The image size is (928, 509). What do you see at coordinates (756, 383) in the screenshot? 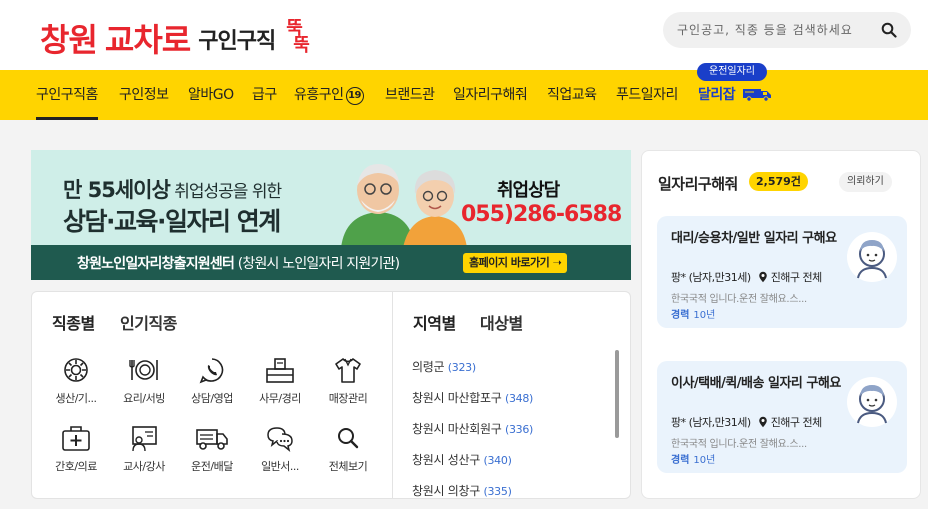
I see `card-title: 이사/택배/퀵/배송 일자리 구해요` at bounding box center [756, 383].